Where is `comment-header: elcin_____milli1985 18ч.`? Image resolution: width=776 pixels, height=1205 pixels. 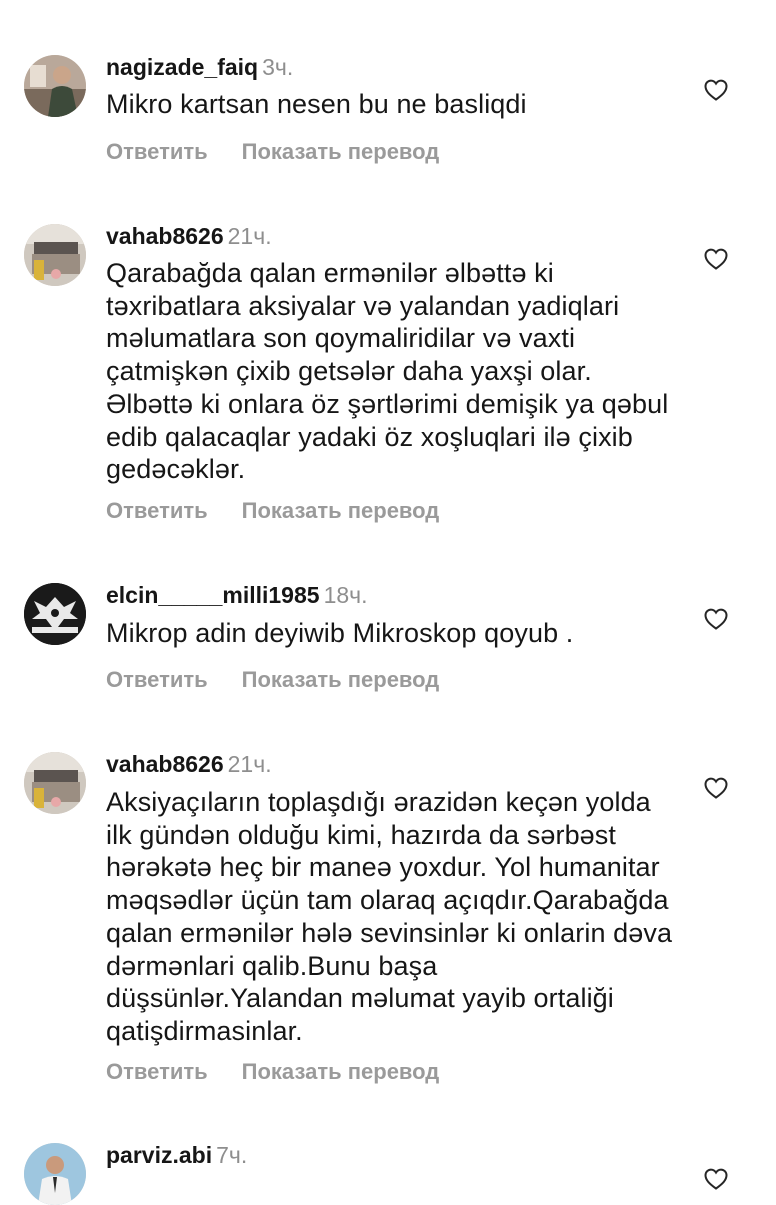
comment-header: elcin_____milli1985 18ч. is located at coordinates (237, 595).